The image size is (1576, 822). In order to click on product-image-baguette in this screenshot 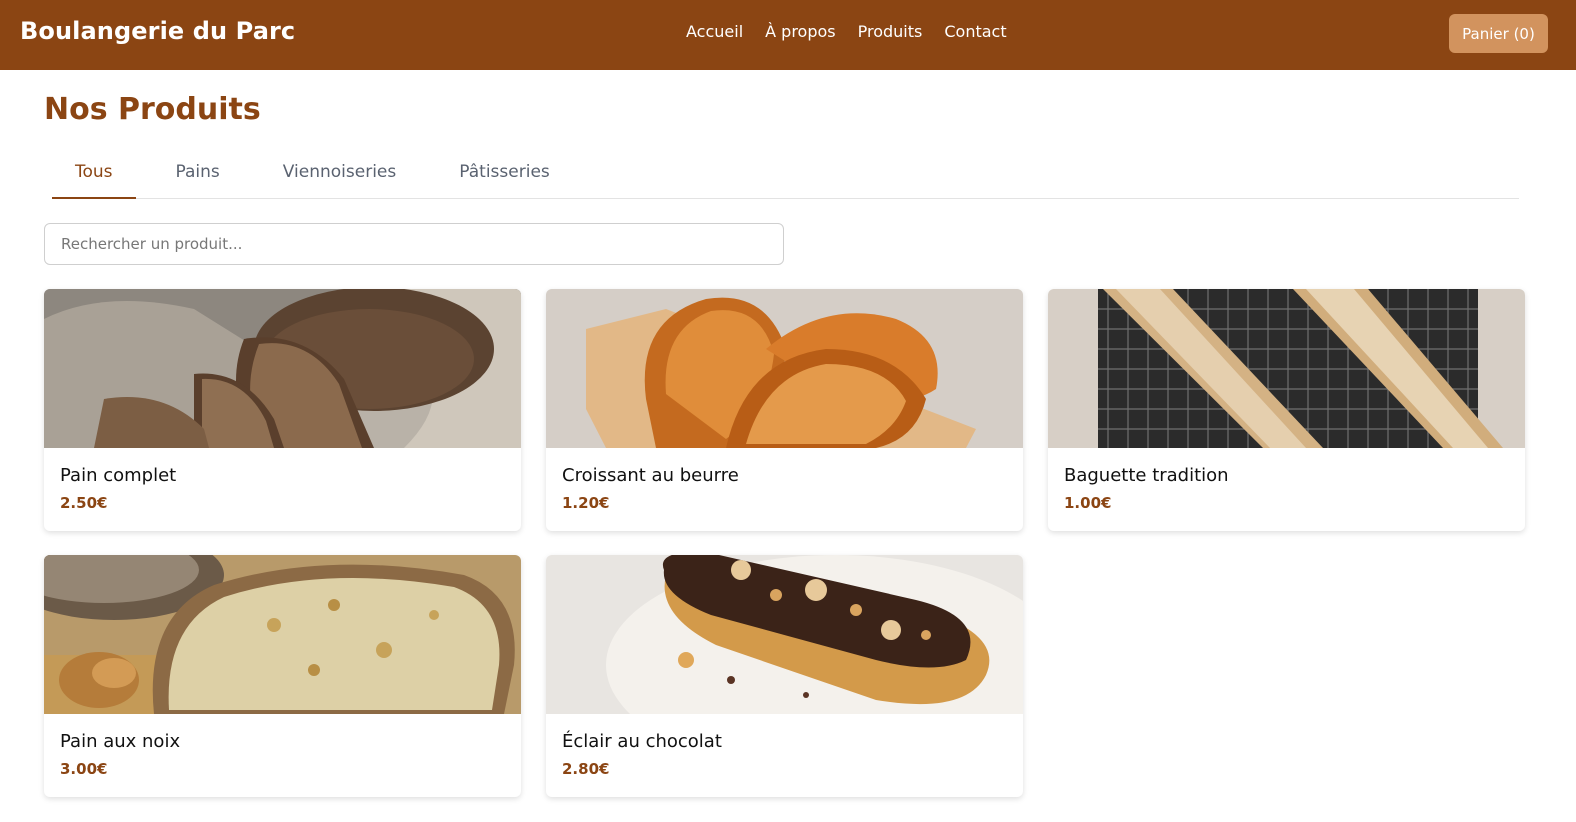, I will do `click(1286, 368)`.